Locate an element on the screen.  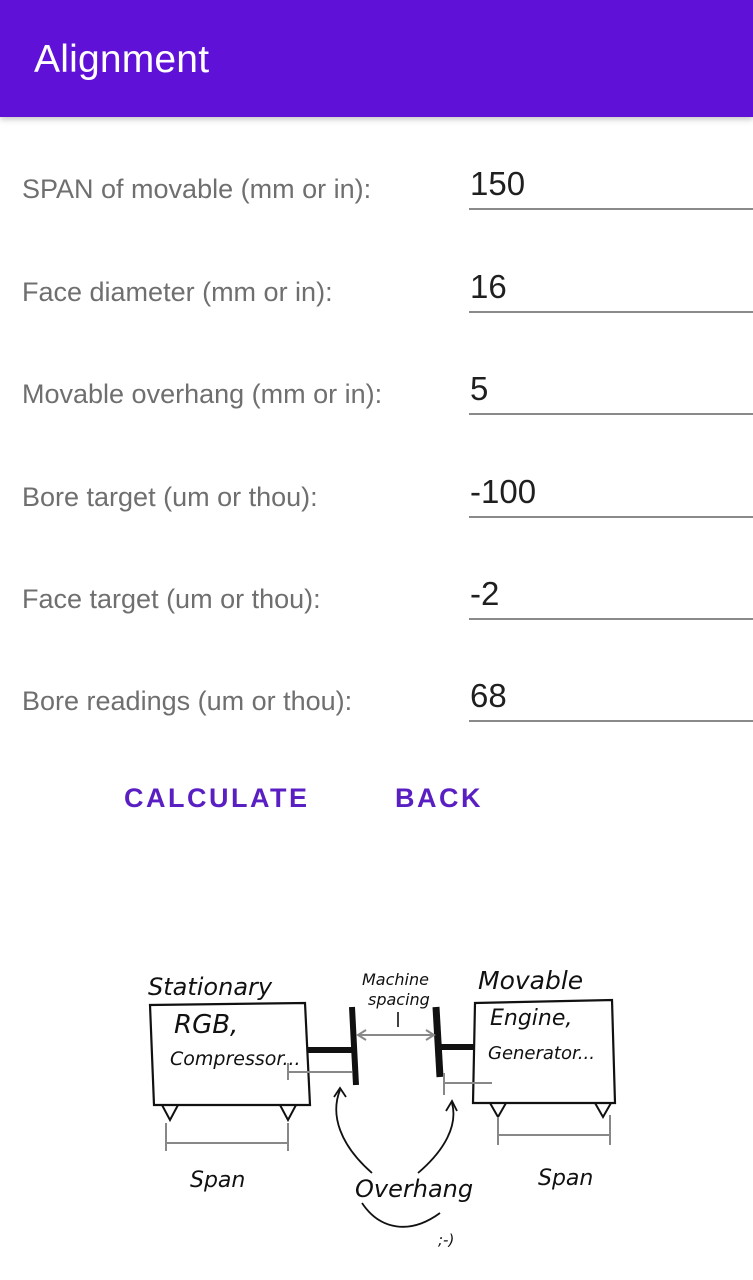
bore-target-label: Bore target (um or thou): is located at coordinates (170, 497).